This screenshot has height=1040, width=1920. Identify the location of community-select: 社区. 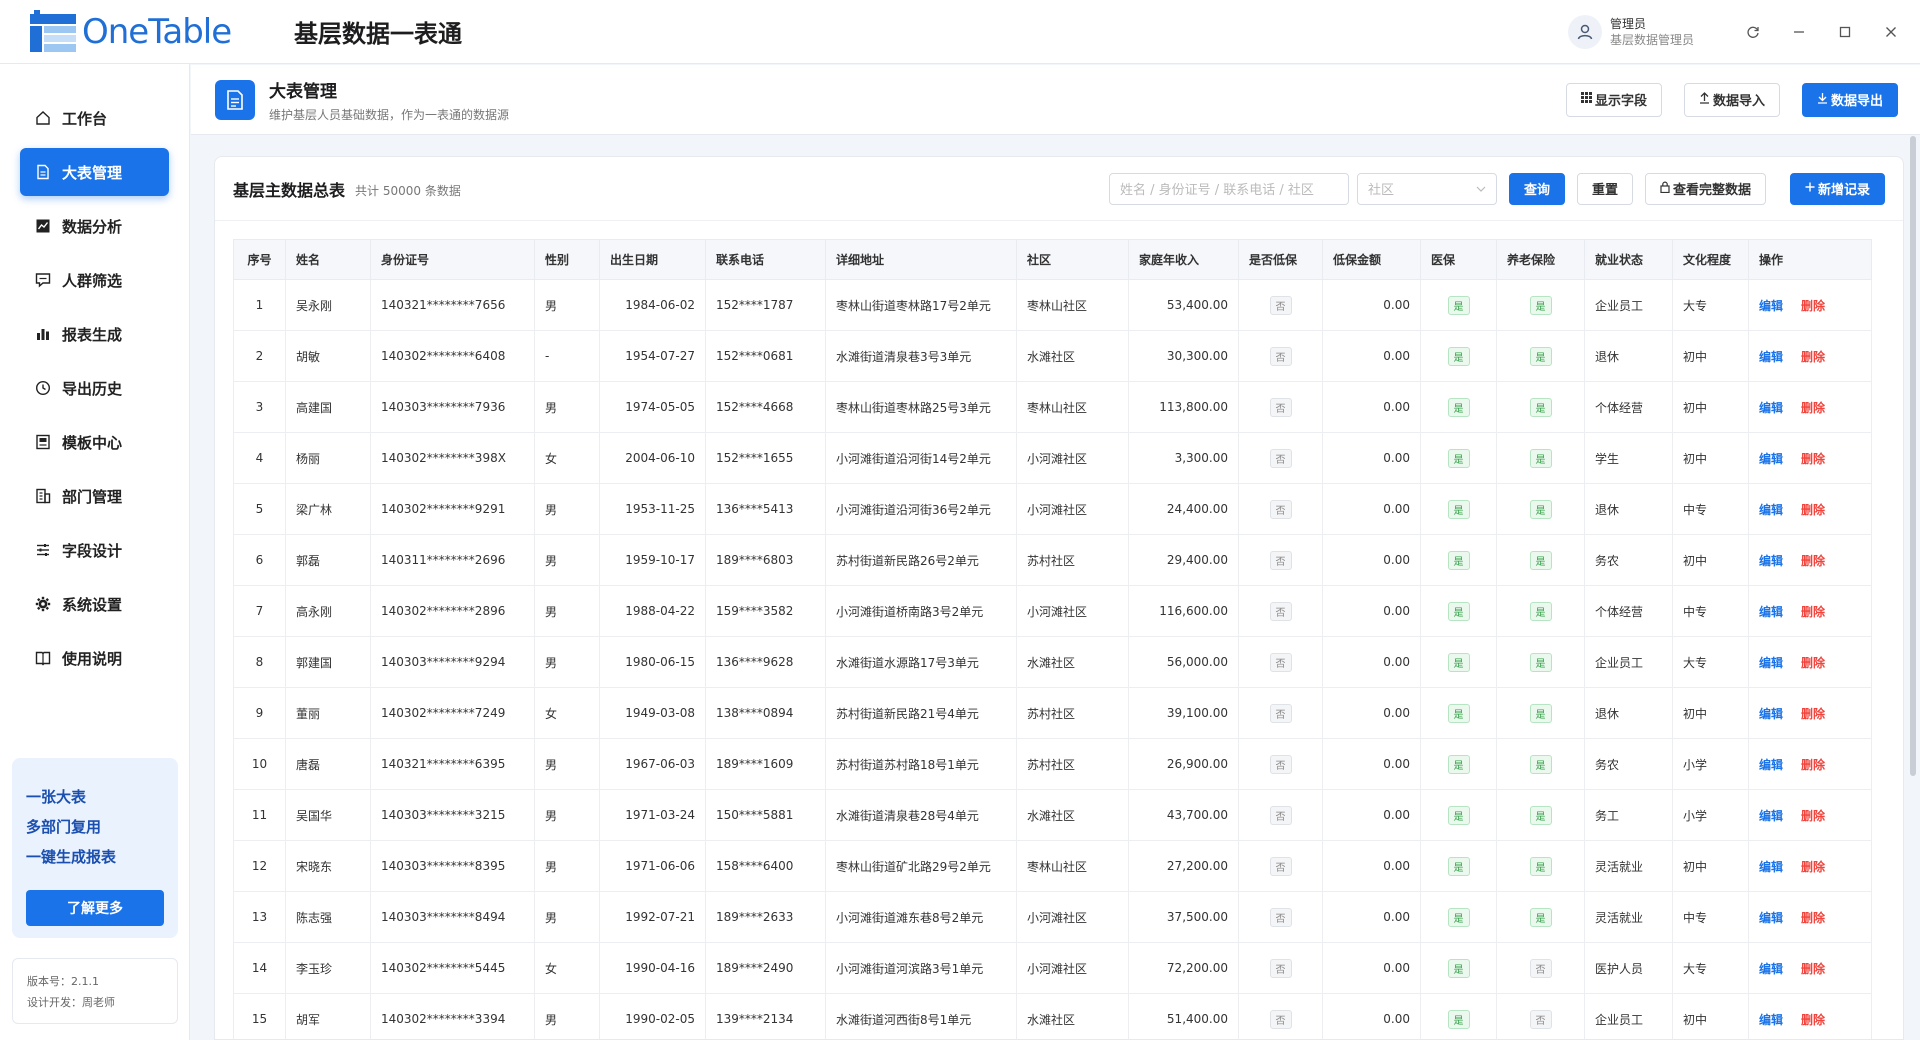
(1426, 188).